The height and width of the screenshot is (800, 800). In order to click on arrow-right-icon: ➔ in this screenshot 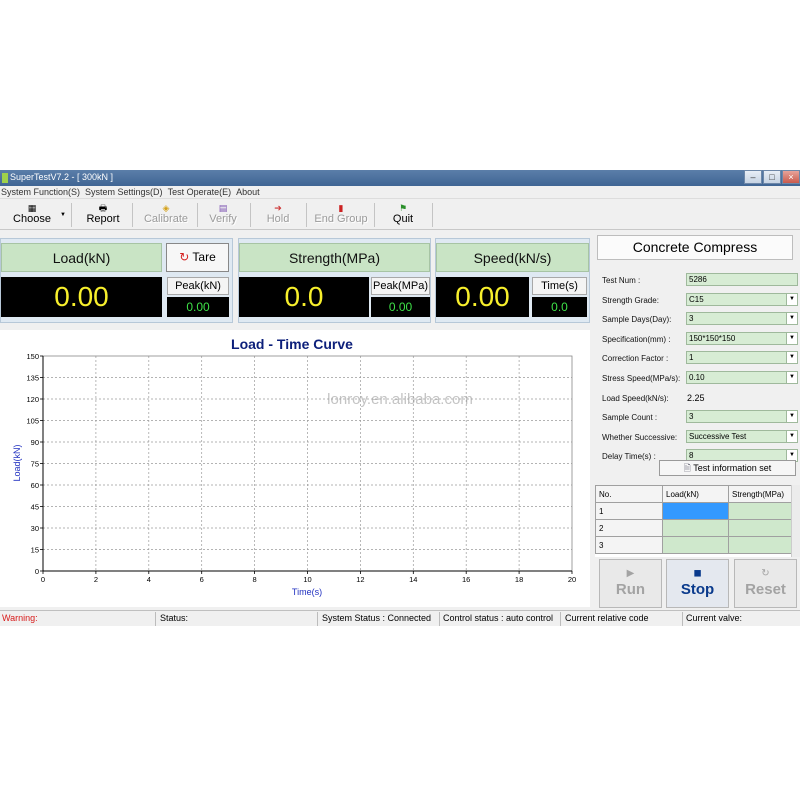, I will do `click(278, 208)`.